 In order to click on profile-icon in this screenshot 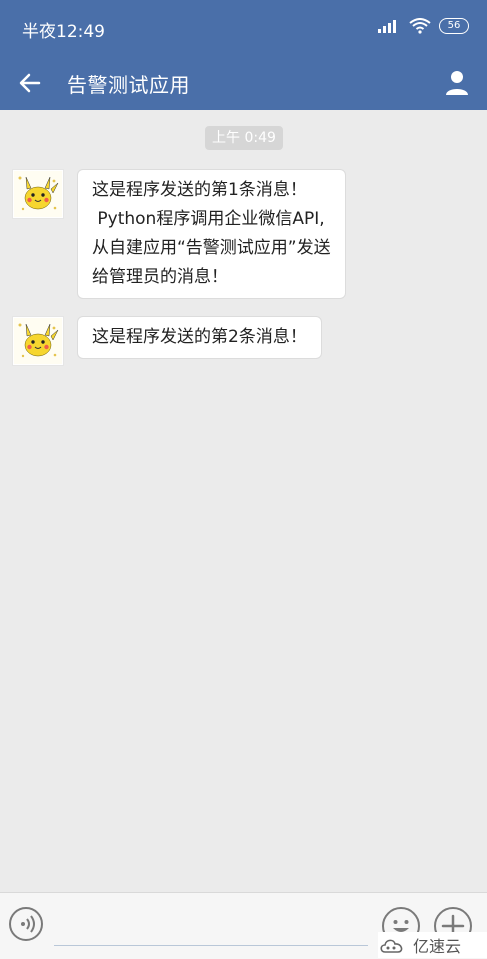, I will do `click(457, 83)`.